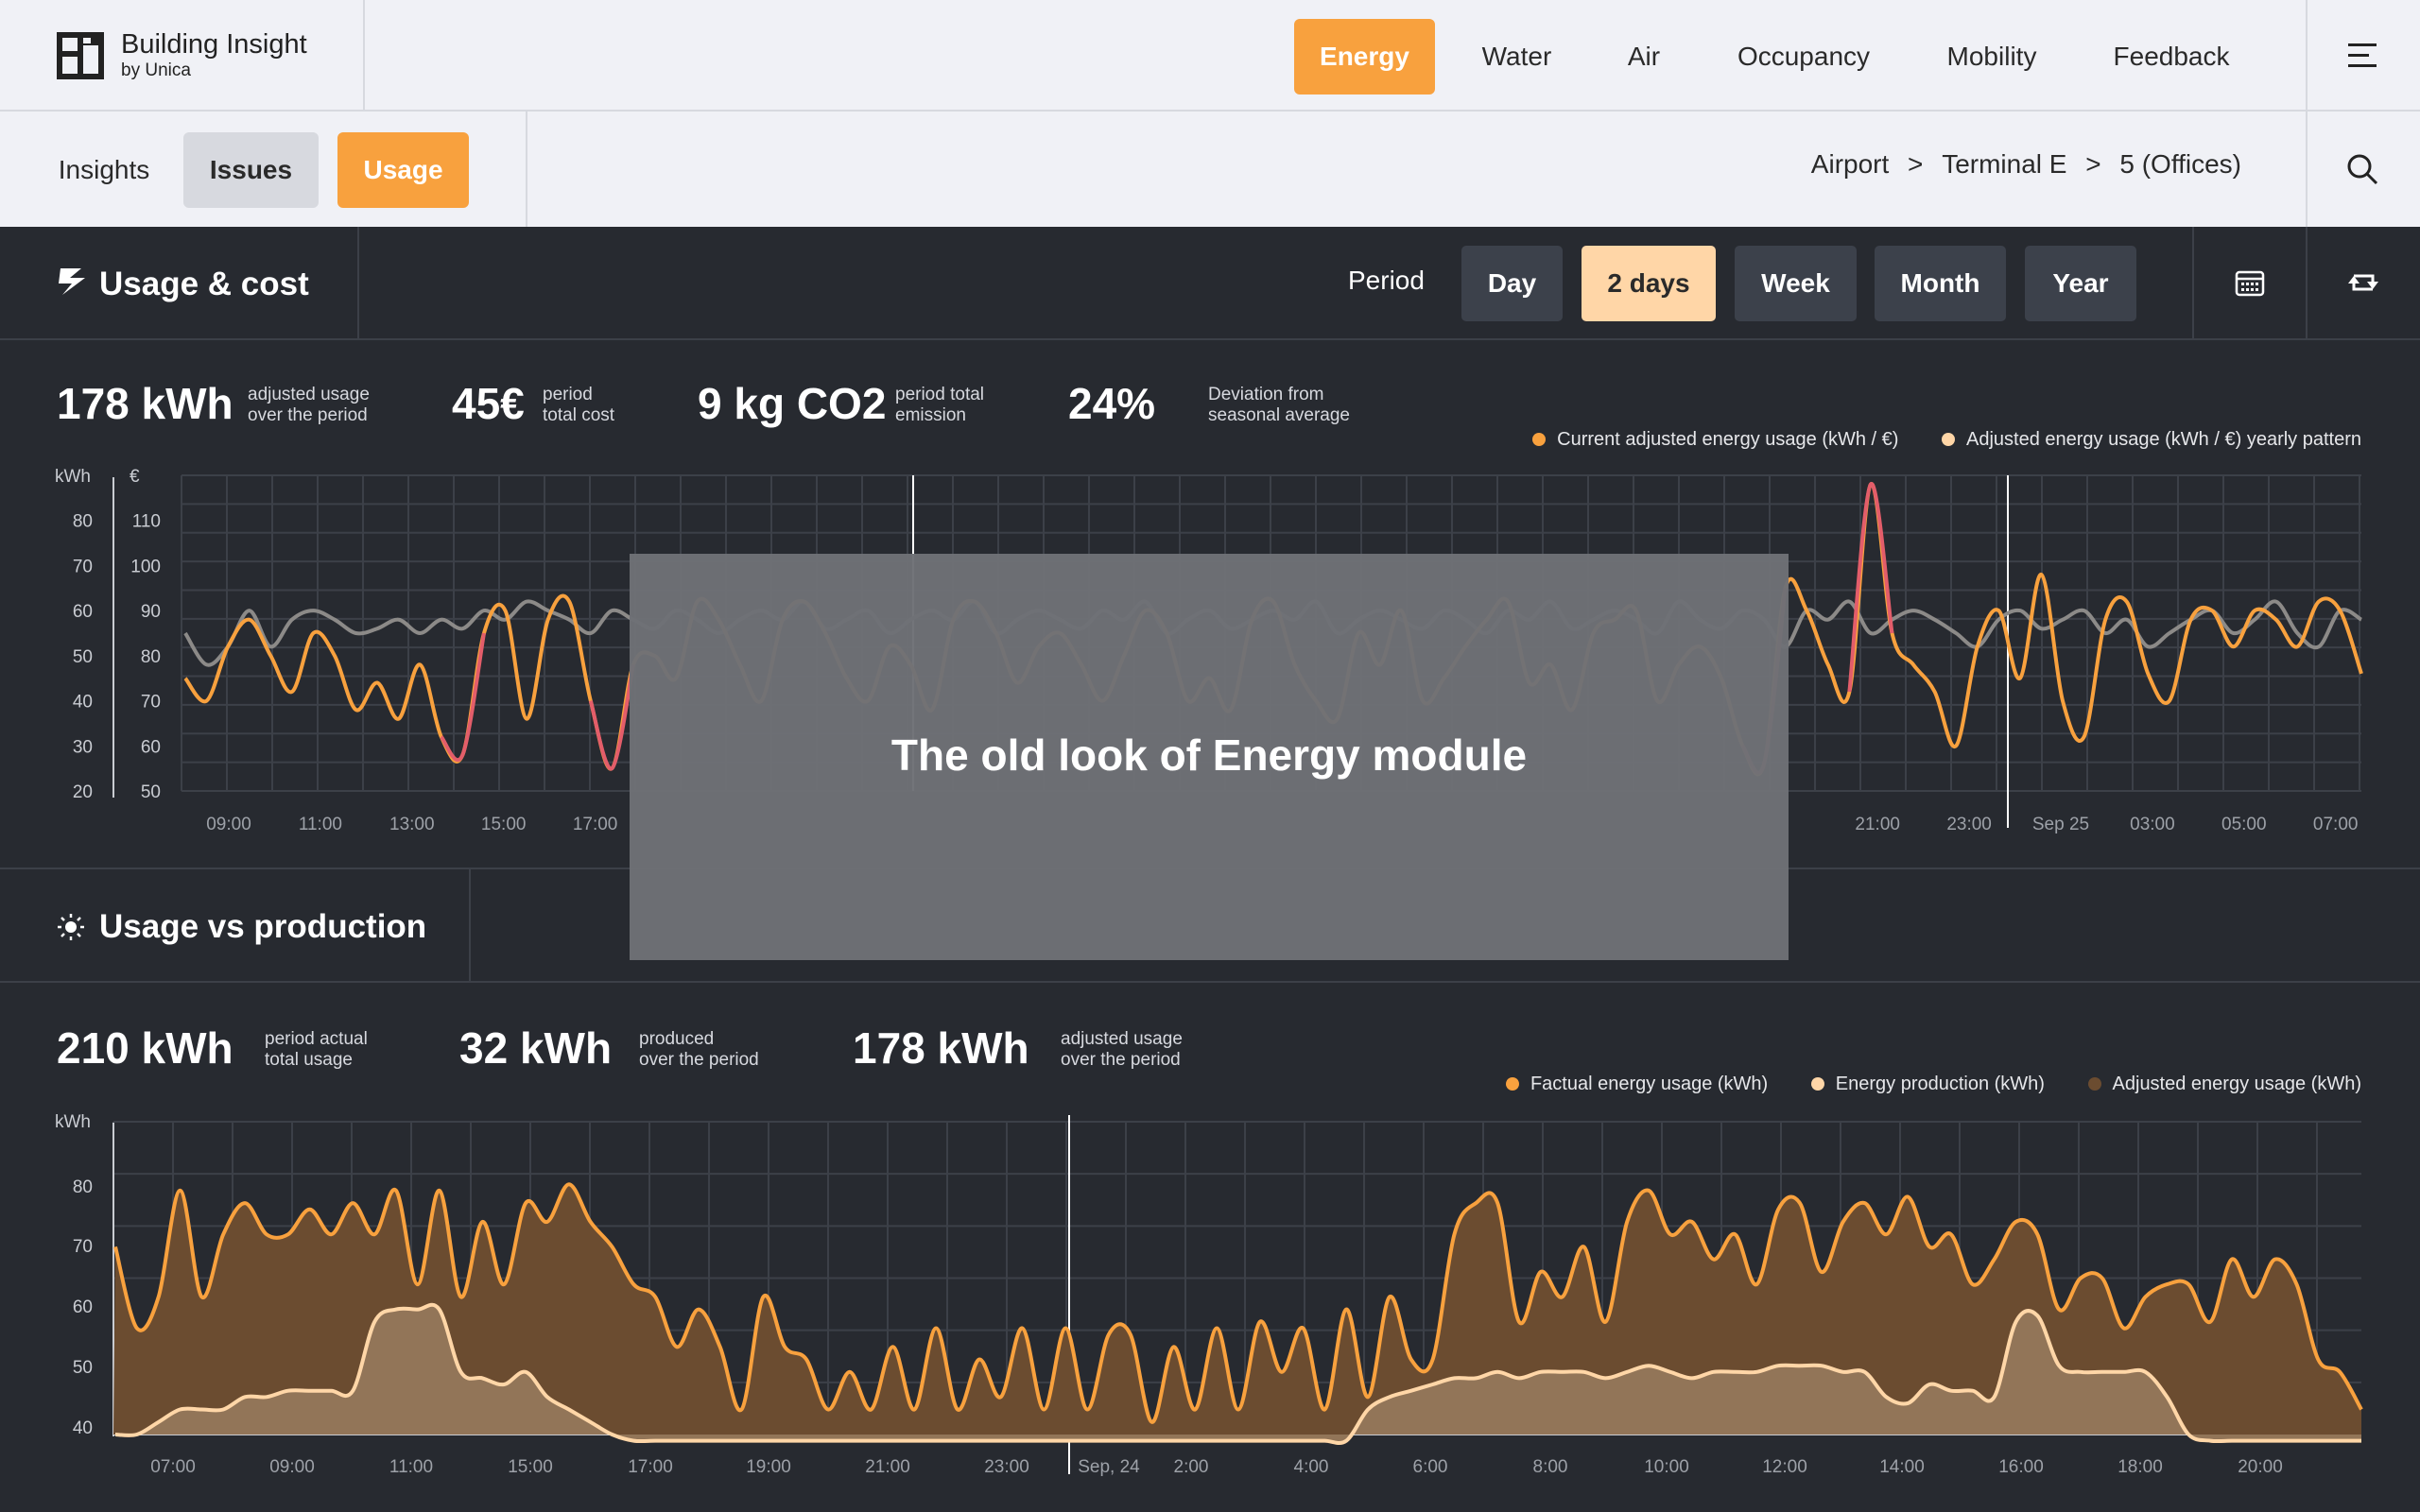 Image resolution: width=2420 pixels, height=1512 pixels. Describe the element at coordinates (104, 170) in the screenshot. I see `tab-insights: Insights` at that location.